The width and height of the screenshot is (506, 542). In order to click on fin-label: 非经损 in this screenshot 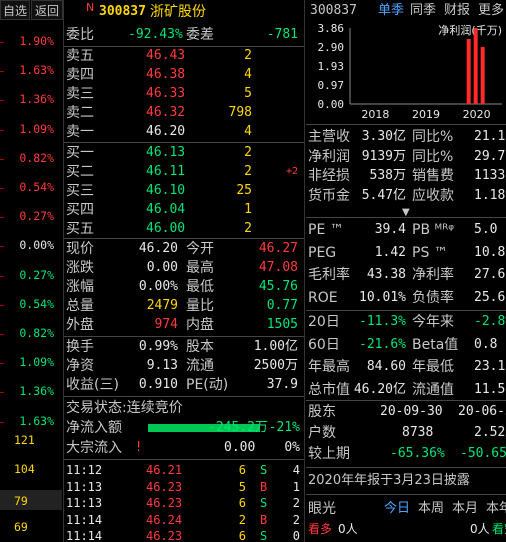, I will do `click(329, 176)`.